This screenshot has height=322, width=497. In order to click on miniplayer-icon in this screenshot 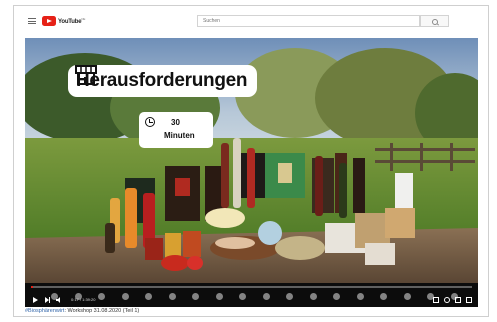, I will do `click(458, 300)`.